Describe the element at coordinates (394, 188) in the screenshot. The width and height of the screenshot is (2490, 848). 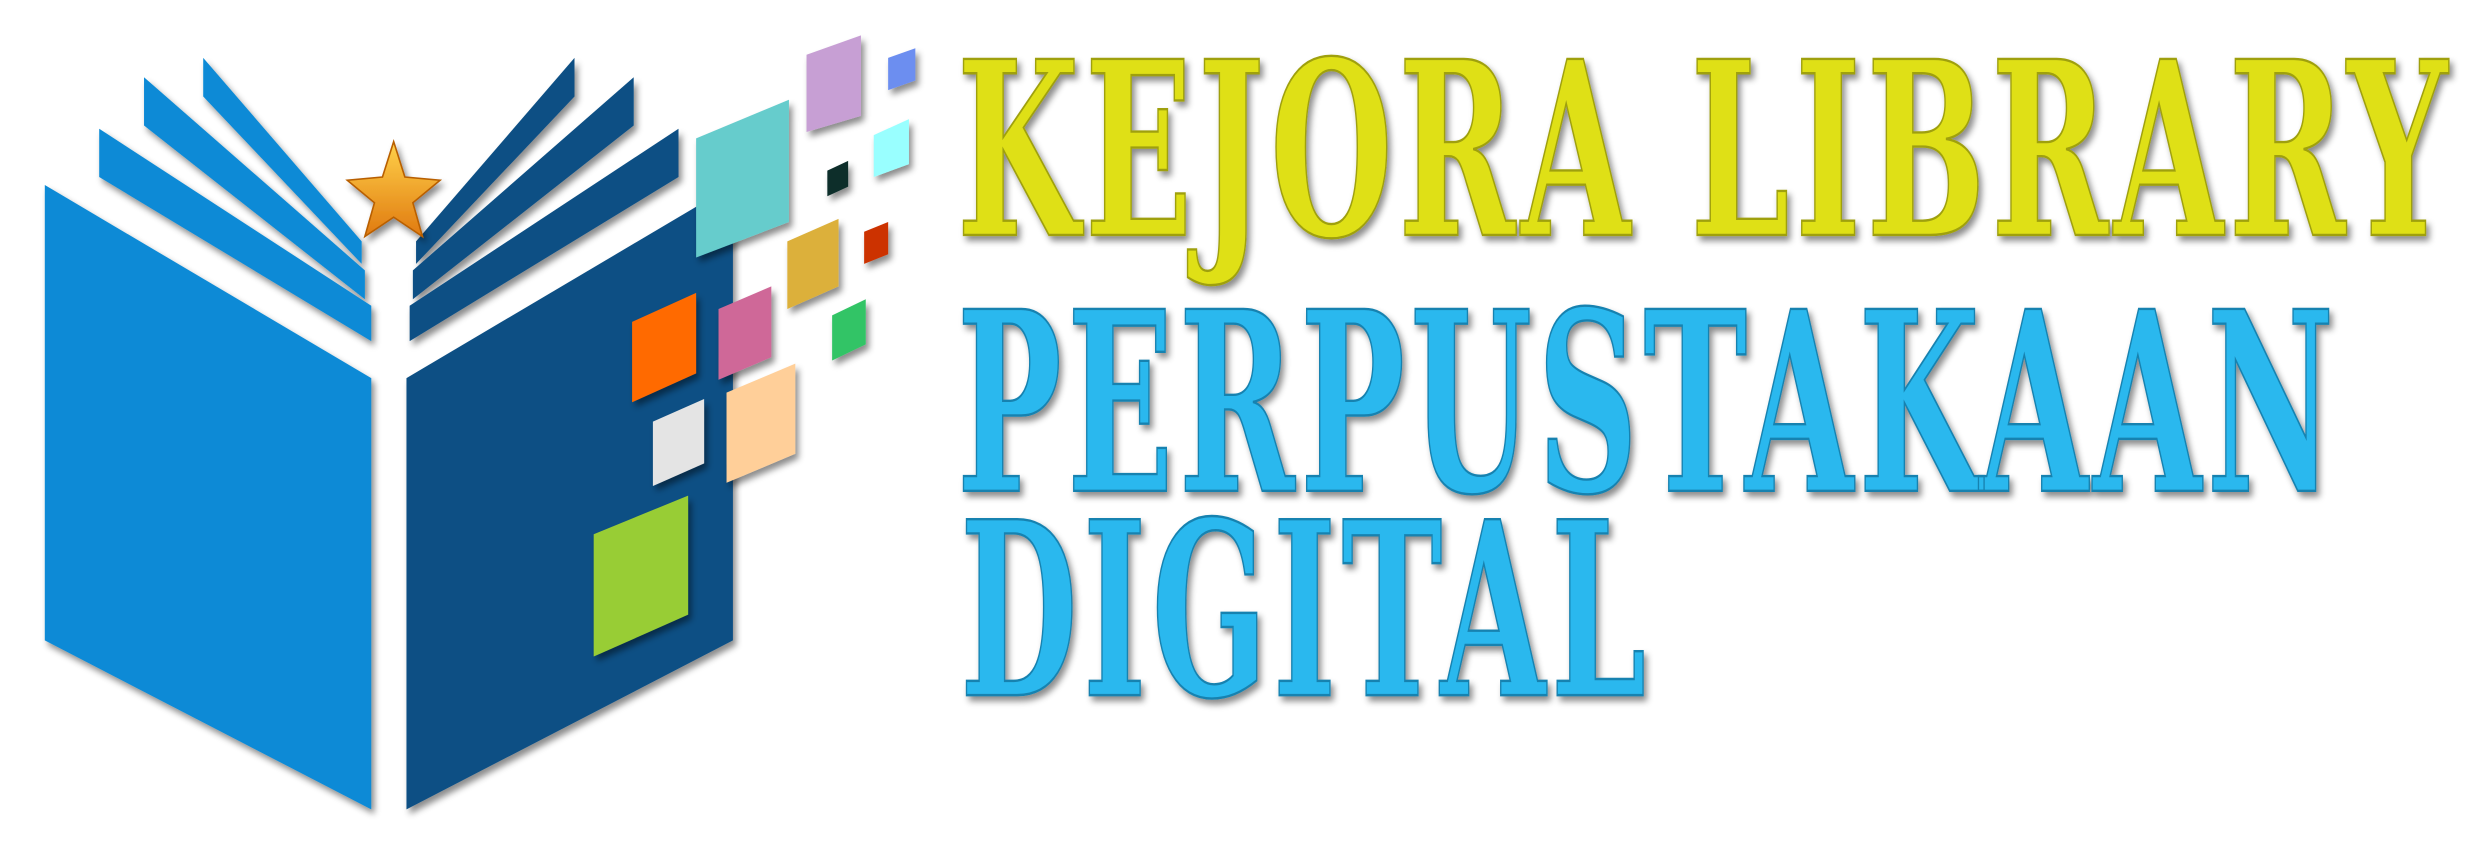
I see `star-icon` at that location.